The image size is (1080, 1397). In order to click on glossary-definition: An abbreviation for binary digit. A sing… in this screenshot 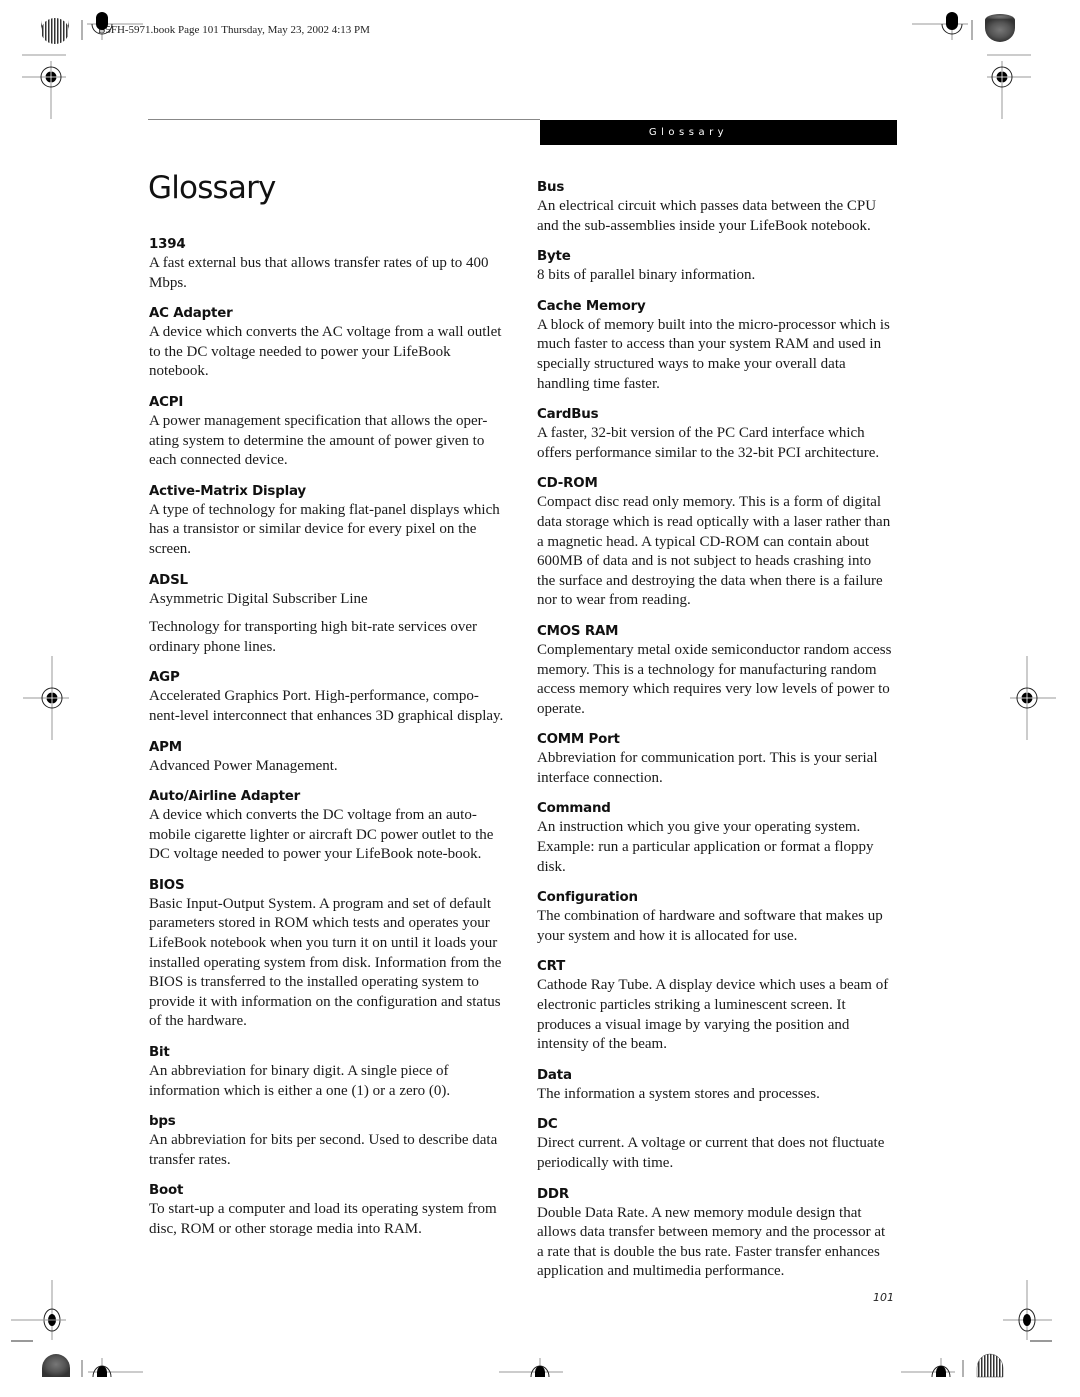, I will do `click(300, 1081)`.